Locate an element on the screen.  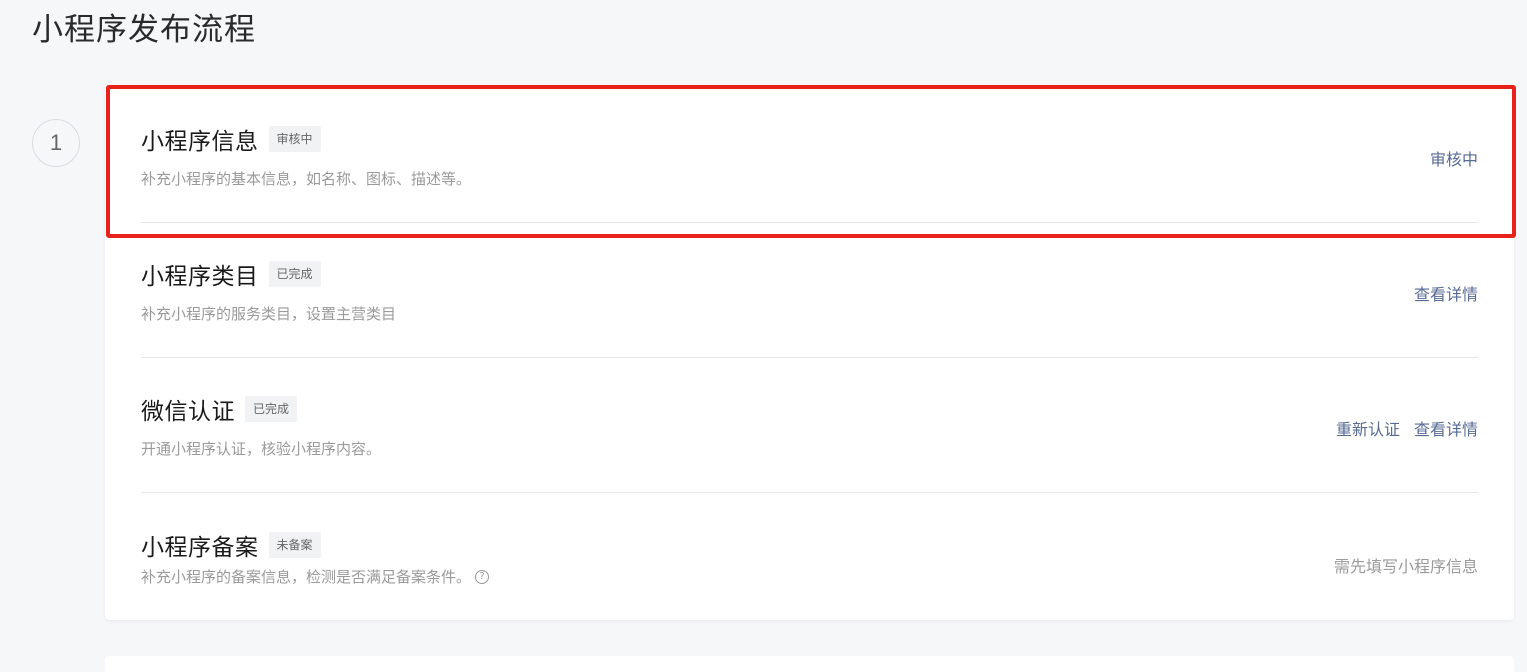
status-badge: 未备案 is located at coordinates (294, 545).